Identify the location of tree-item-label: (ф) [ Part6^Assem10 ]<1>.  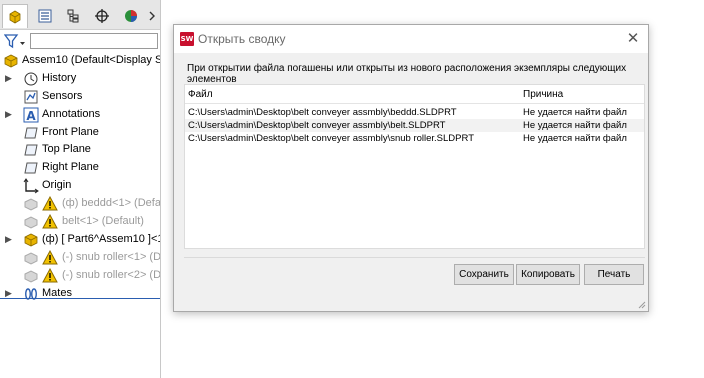
(101, 238).